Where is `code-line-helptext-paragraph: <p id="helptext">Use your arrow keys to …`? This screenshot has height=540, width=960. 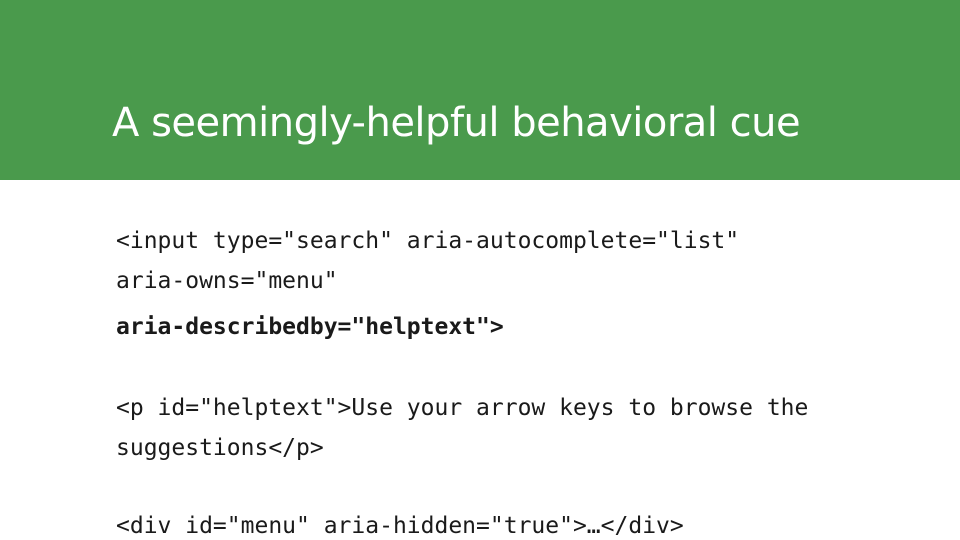
code-line-helptext-paragraph: <p id="helptext">Use your arrow keys to … is located at coordinates (462, 408).